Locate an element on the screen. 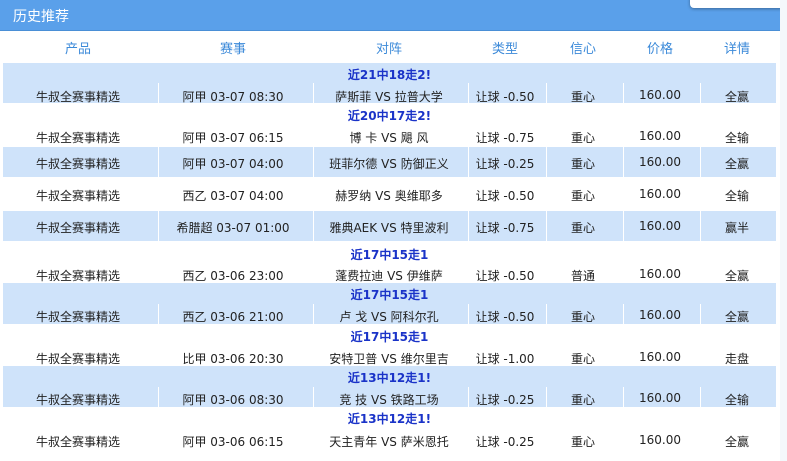 The height and width of the screenshot is (461, 787). teams-cell: 卢 戈 VS 阿科尔孔 is located at coordinates (389, 317).